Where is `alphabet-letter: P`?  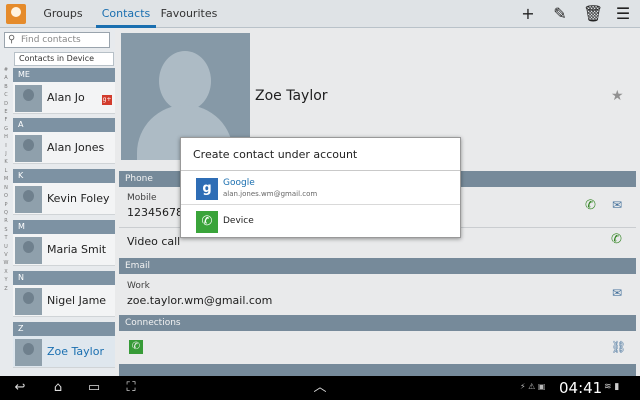 alphabet-letter: P is located at coordinates (6, 205).